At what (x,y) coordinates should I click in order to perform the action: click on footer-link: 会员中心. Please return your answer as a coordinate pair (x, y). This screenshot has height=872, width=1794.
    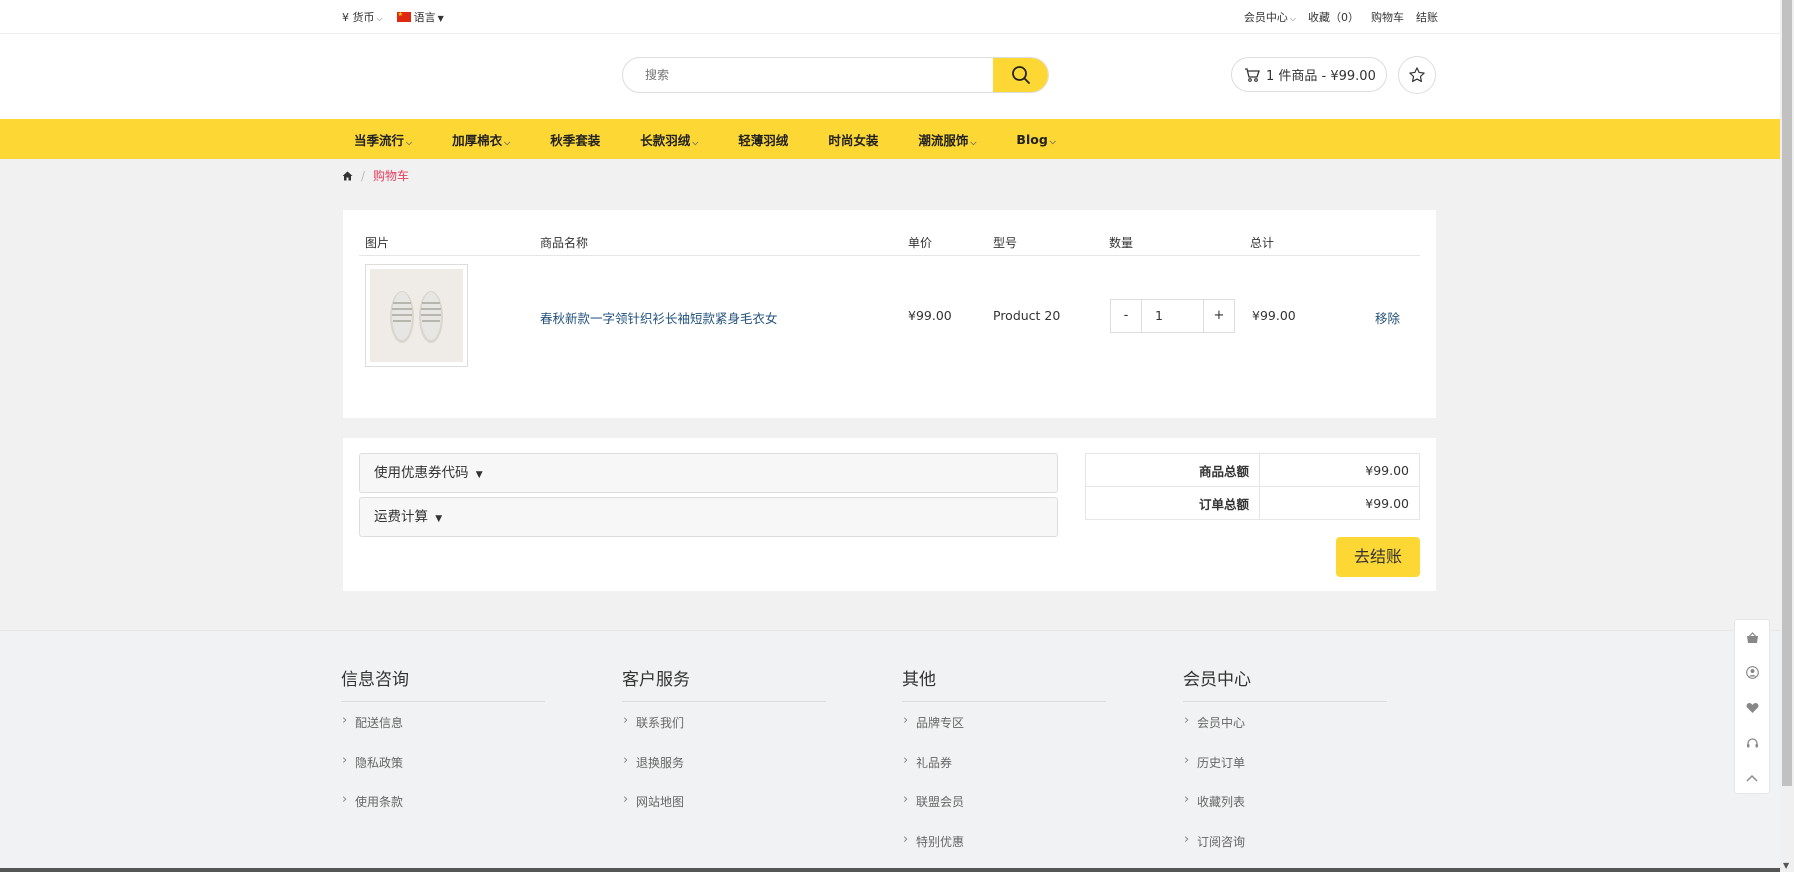
    Looking at the image, I should click on (1285, 733).